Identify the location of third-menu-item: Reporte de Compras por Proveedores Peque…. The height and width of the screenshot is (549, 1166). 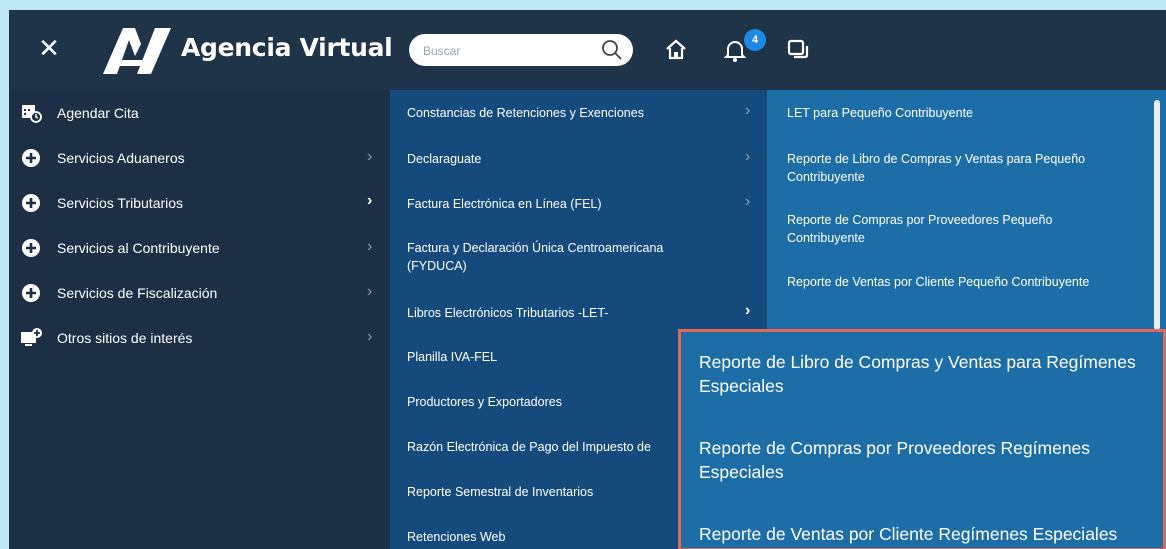
(966, 236).